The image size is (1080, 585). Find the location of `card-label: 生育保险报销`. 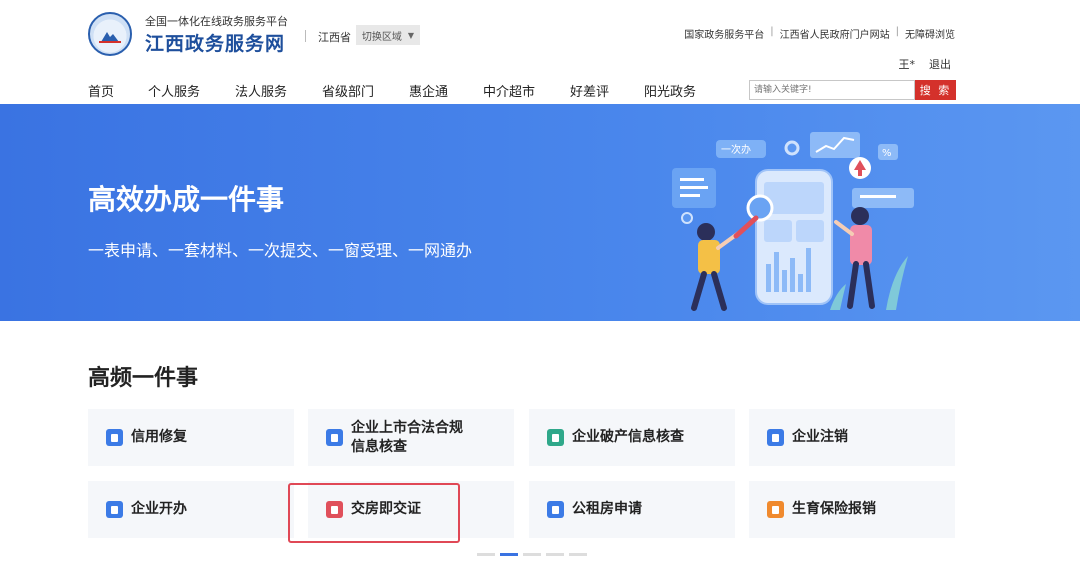

card-label: 生育保险报销 is located at coordinates (834, 509).